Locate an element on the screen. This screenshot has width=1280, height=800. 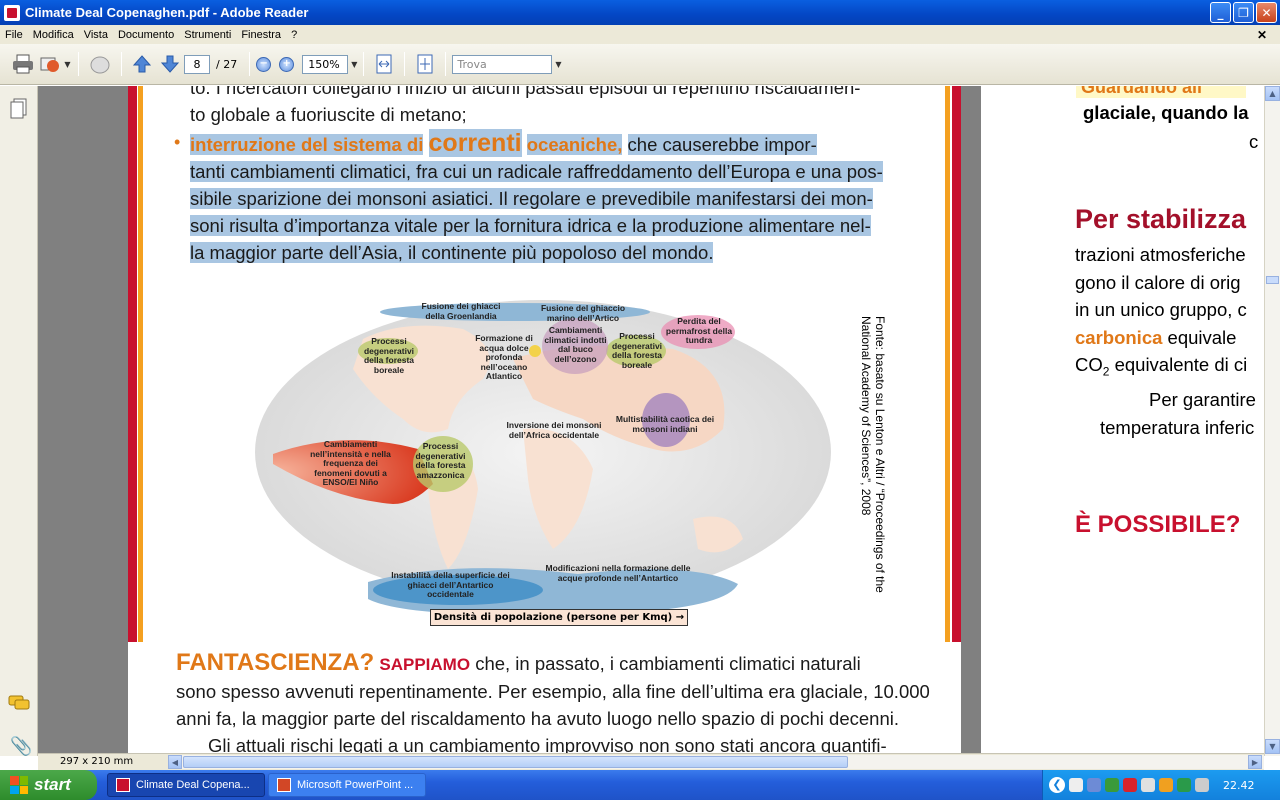
next-page-icon is located at coordinates (170, 64).